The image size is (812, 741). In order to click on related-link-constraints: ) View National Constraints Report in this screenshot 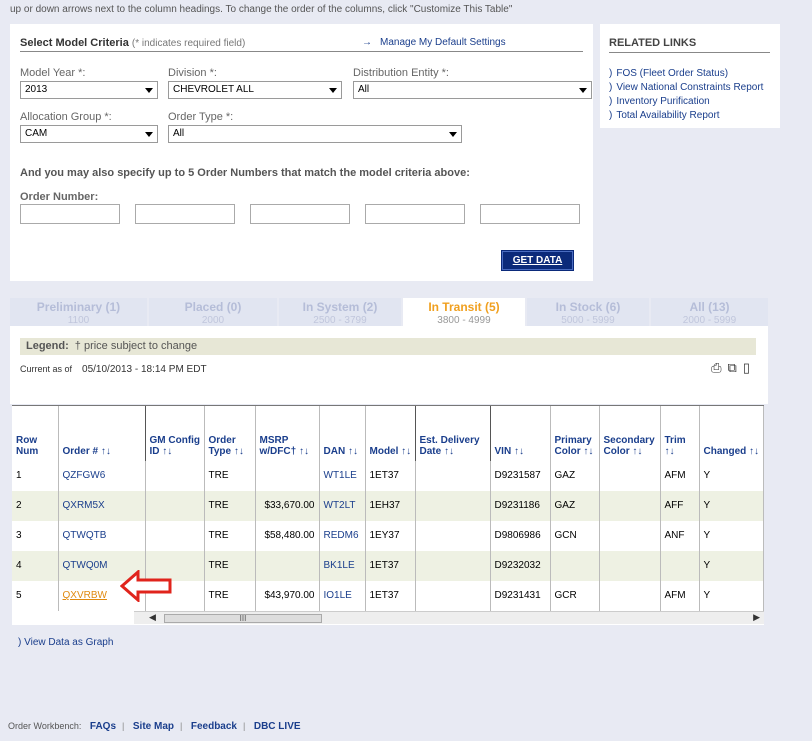, I will do `click(686, 88)`.